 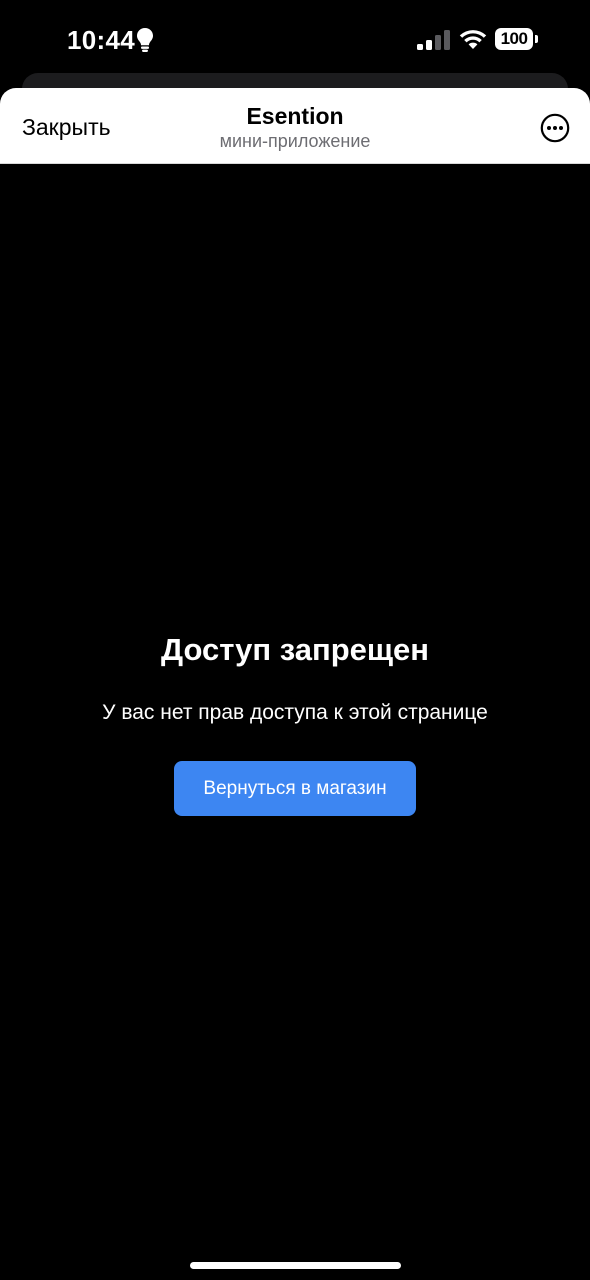 What do you see at coordinates (295, 788) in the screenshot?
I see `back-to-store-button: Вернуться в магазин` at bounding box center [295, 788].